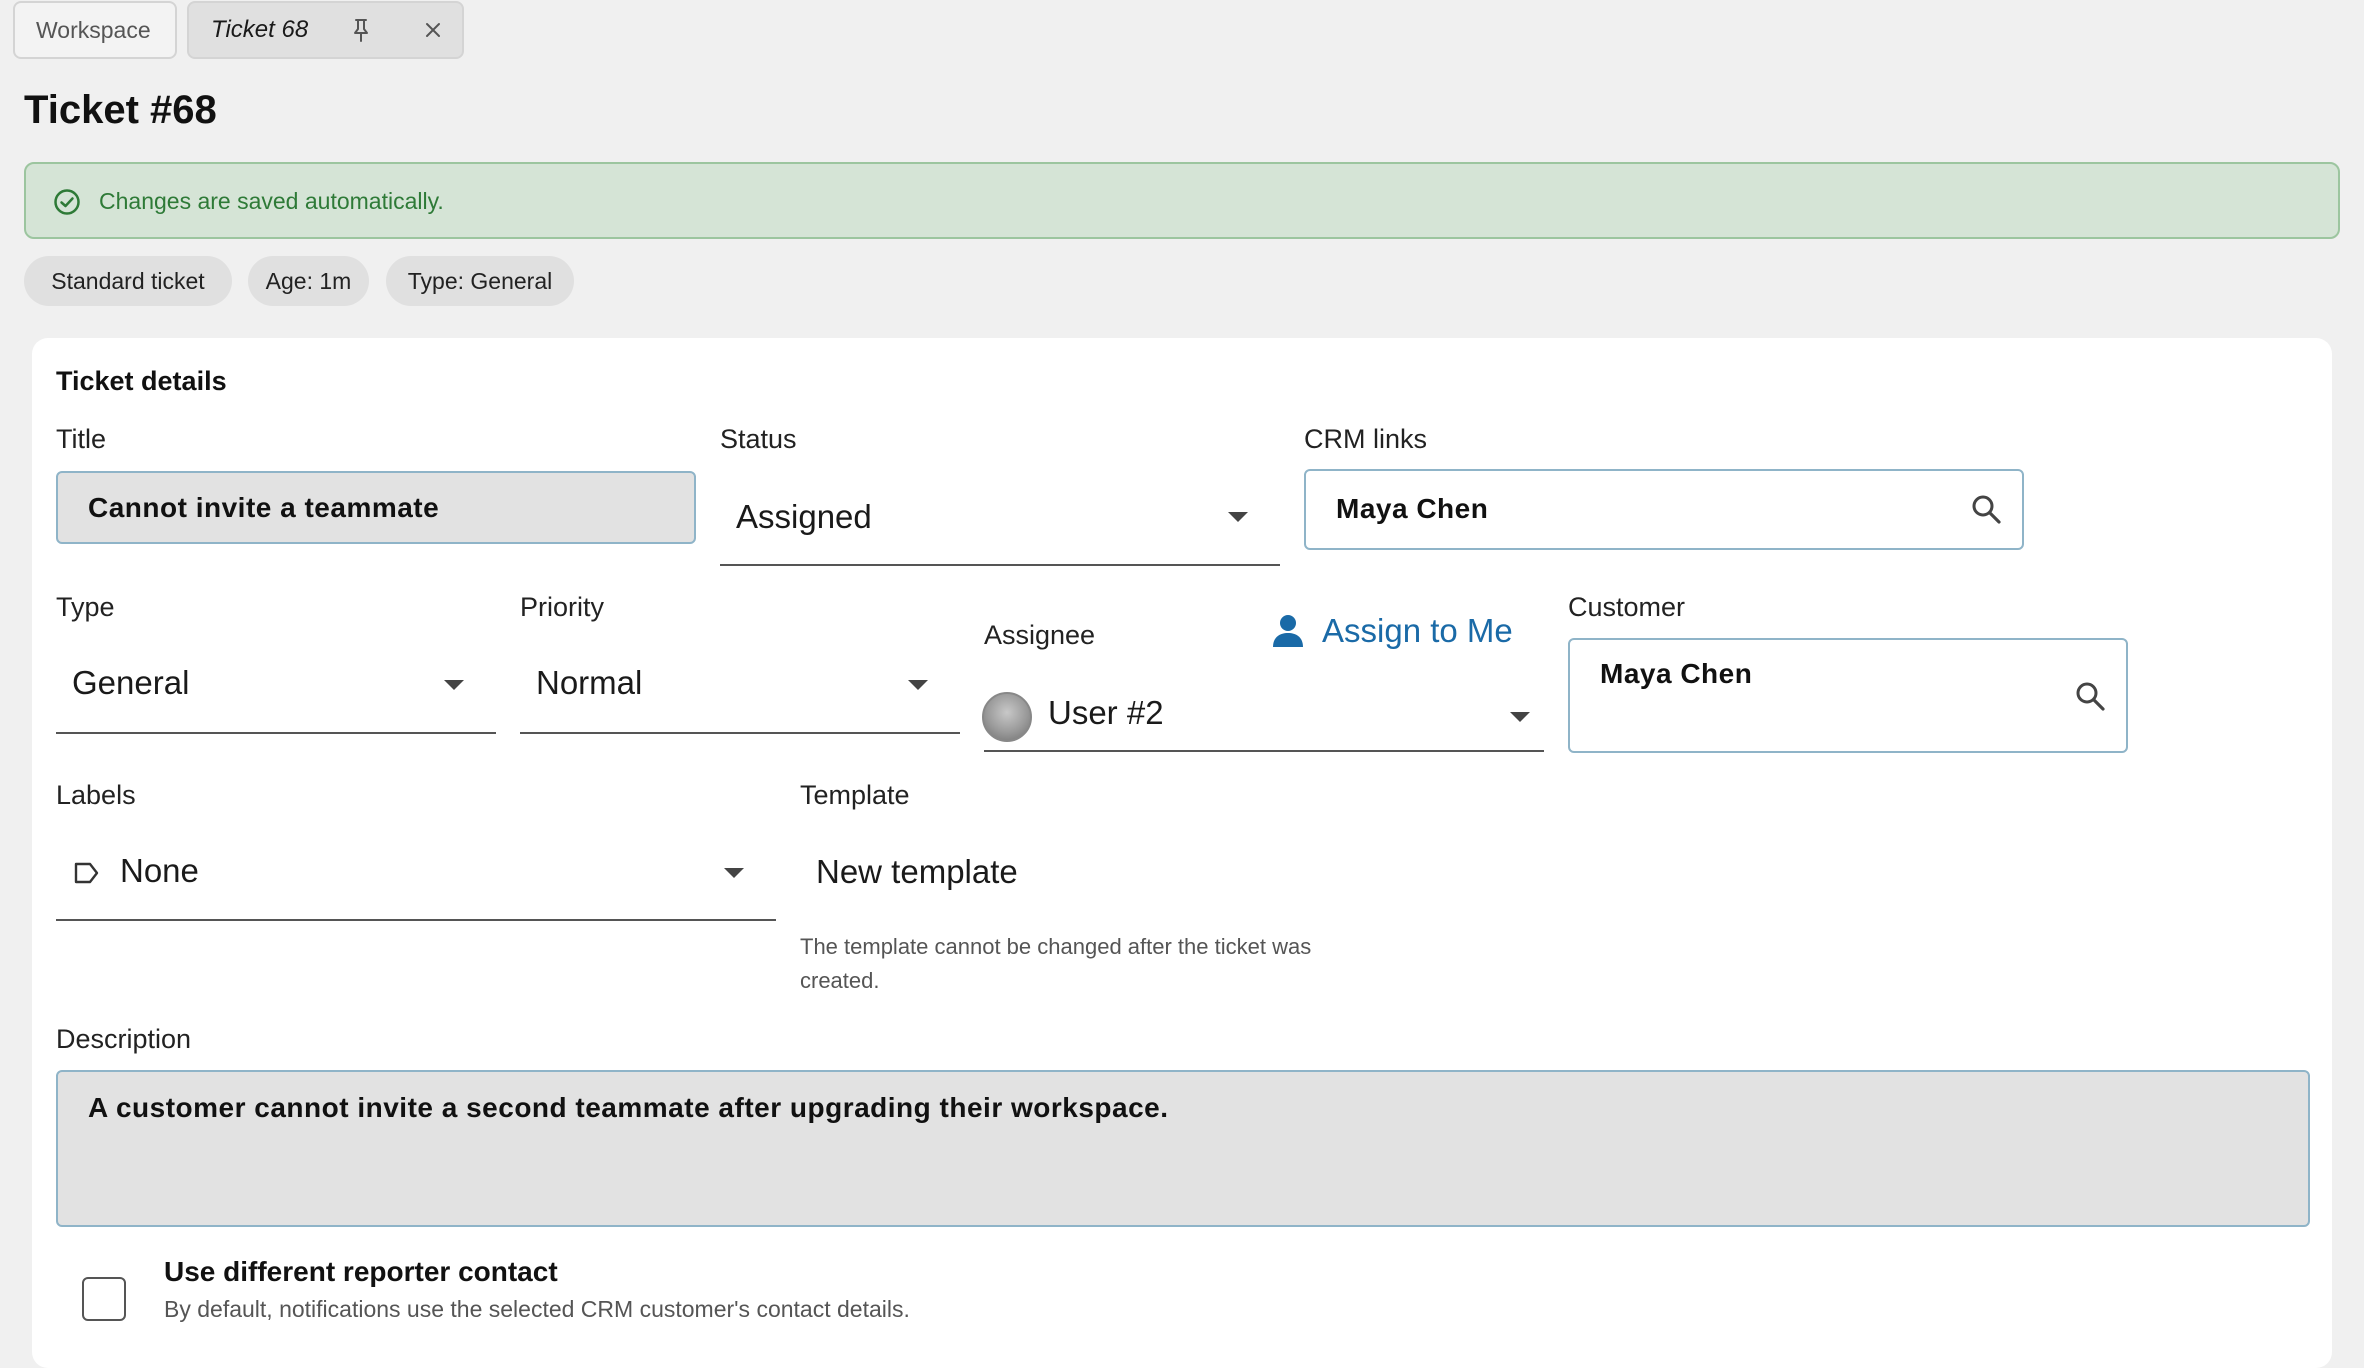 This screenshot has height=1368, width=2364. Describe the element at coordinates (1182, 200) in the screenshot. I see `autosave-banner: Changes are saved automatically.` at that location.